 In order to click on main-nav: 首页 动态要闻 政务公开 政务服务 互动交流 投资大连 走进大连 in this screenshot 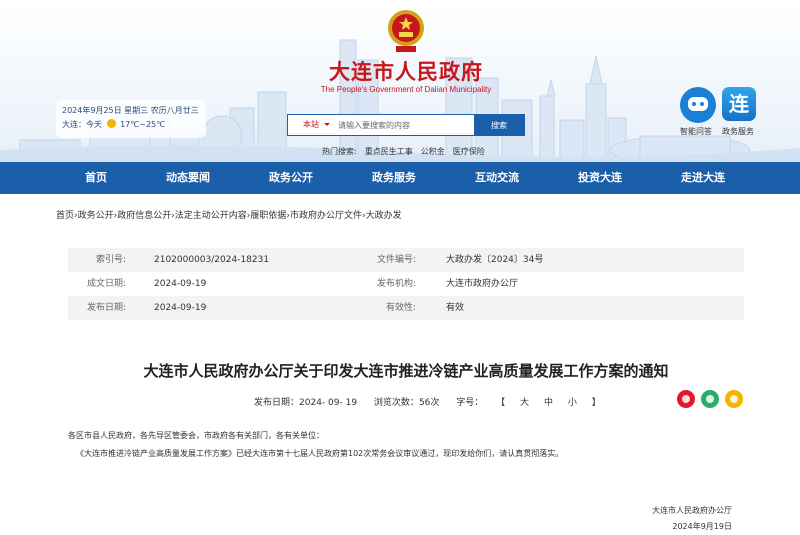, I will do `click(400, 178)`.